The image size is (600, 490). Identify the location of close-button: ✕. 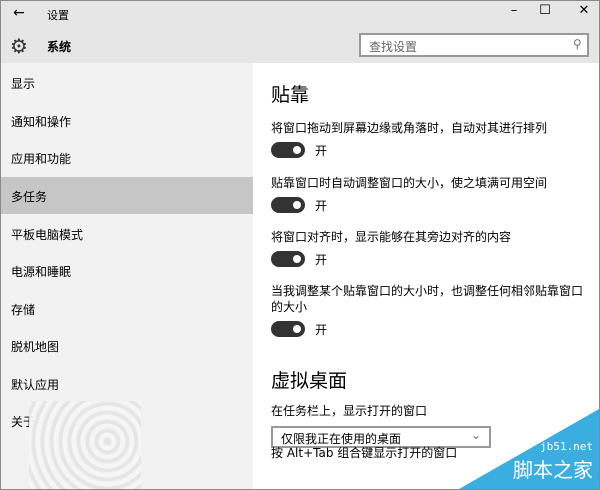
(584, 10).